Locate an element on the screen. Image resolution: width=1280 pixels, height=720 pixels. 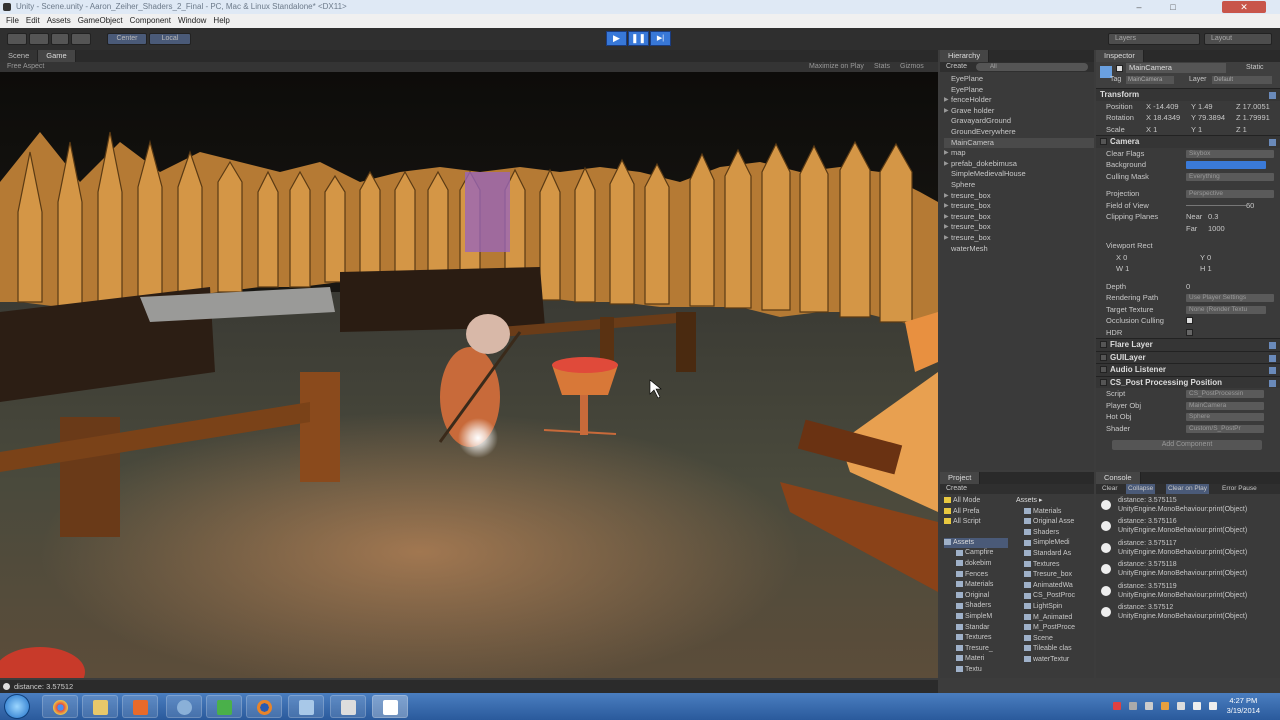
favorite-search-item: All Prefa is located at coordinates (976, 512).